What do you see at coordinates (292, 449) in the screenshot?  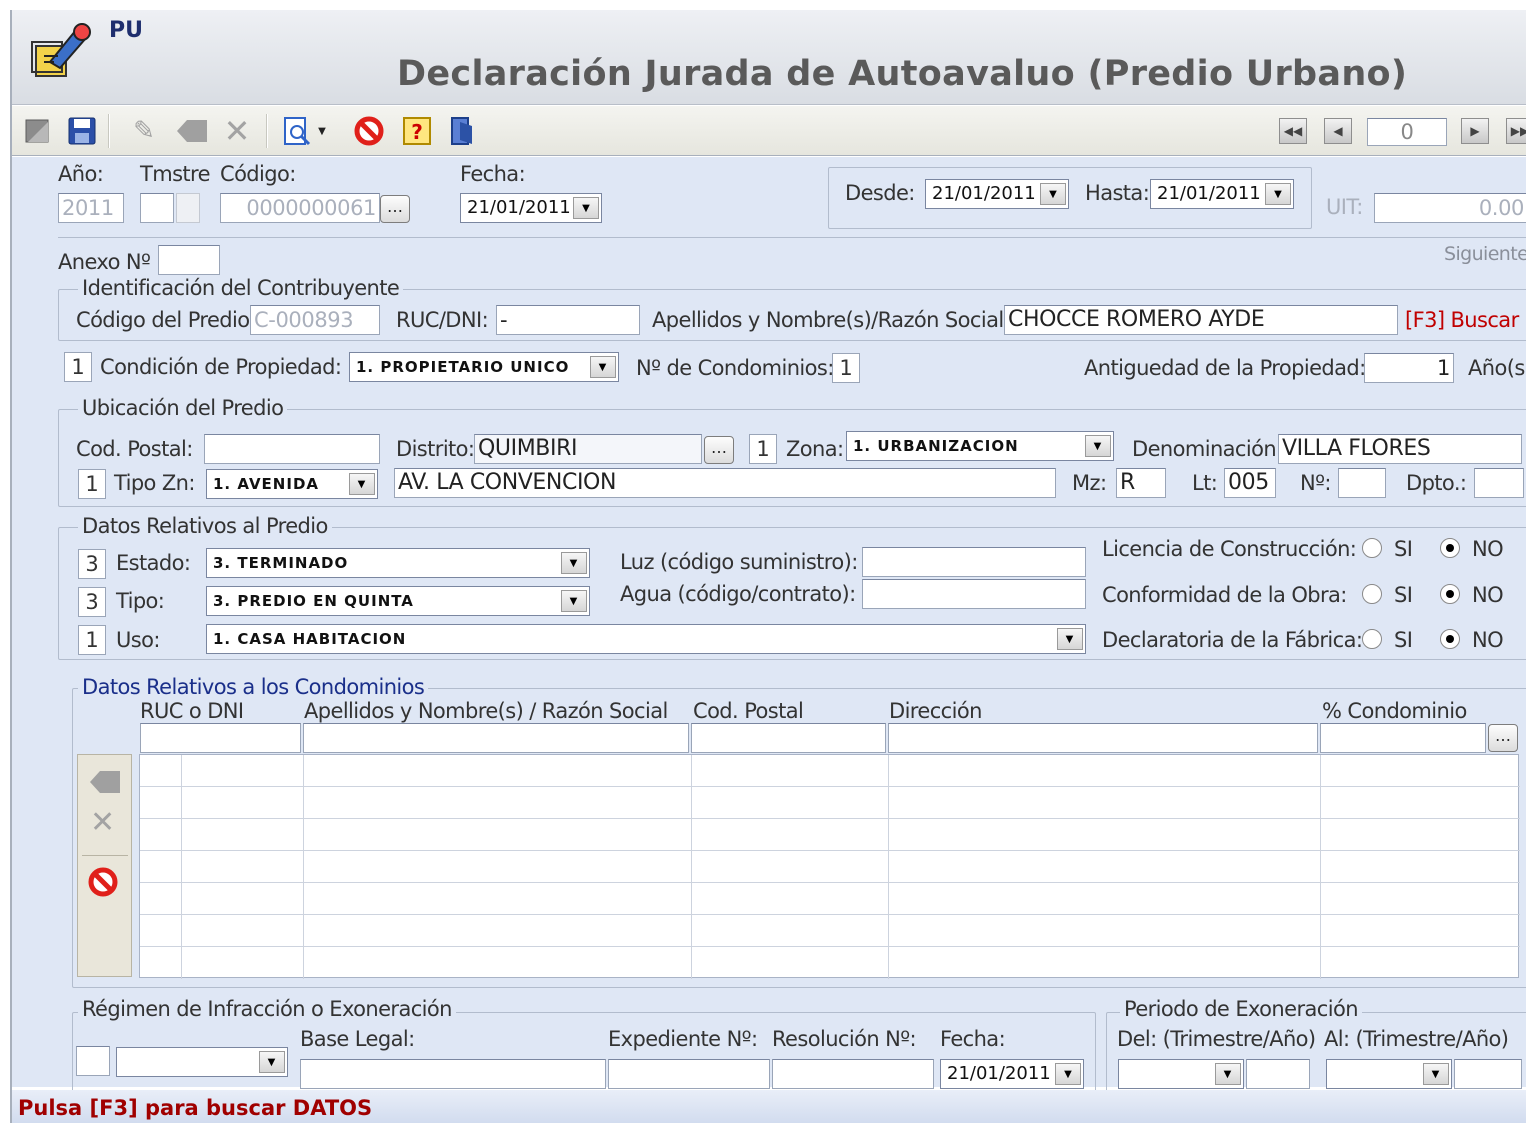 I see `cod-postal-field` at bounding box center [292, 449].